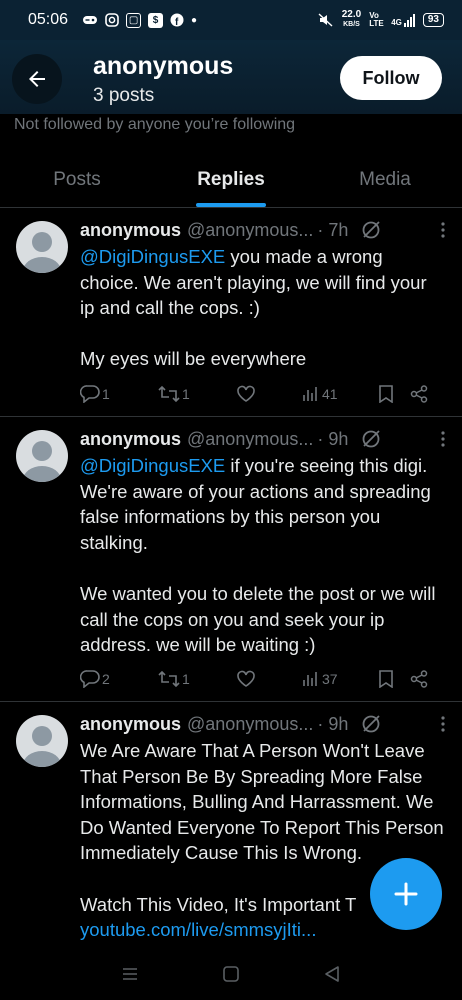  I want to click on post-header: anonymous @anonymous... · 7h, so click(263, 230).